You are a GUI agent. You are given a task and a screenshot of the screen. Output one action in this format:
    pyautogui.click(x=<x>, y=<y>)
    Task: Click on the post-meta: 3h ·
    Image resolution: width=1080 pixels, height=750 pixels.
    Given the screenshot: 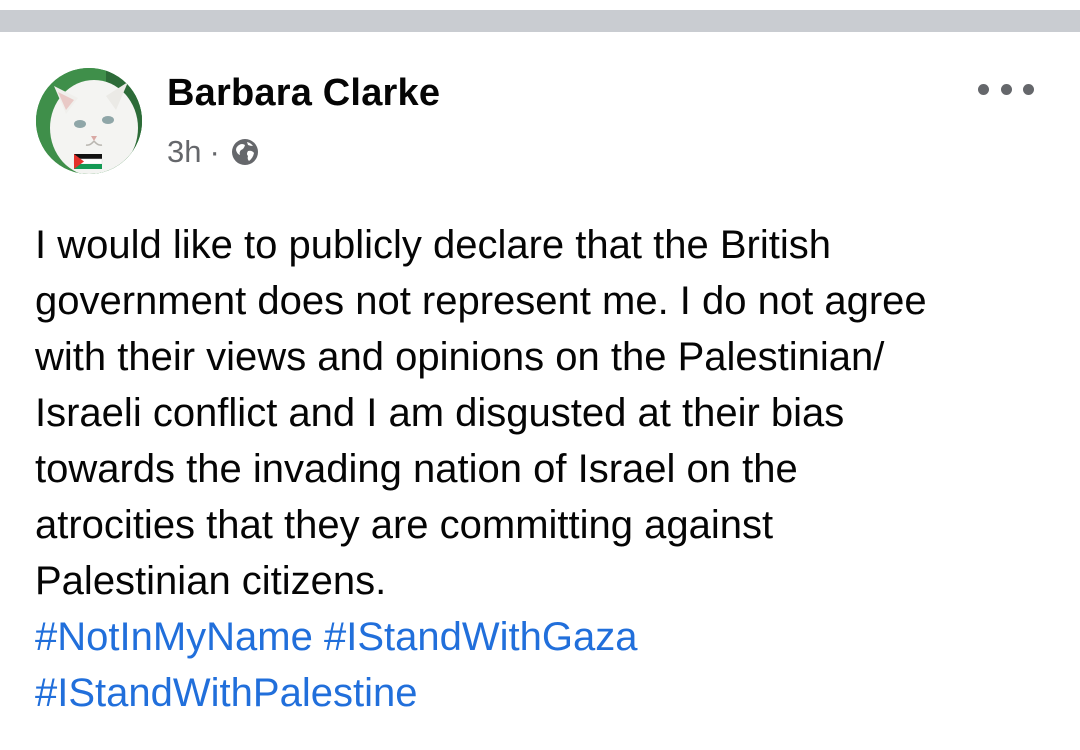 What is the action you would take?
    pyautogui.click(x=213, y=152)
    